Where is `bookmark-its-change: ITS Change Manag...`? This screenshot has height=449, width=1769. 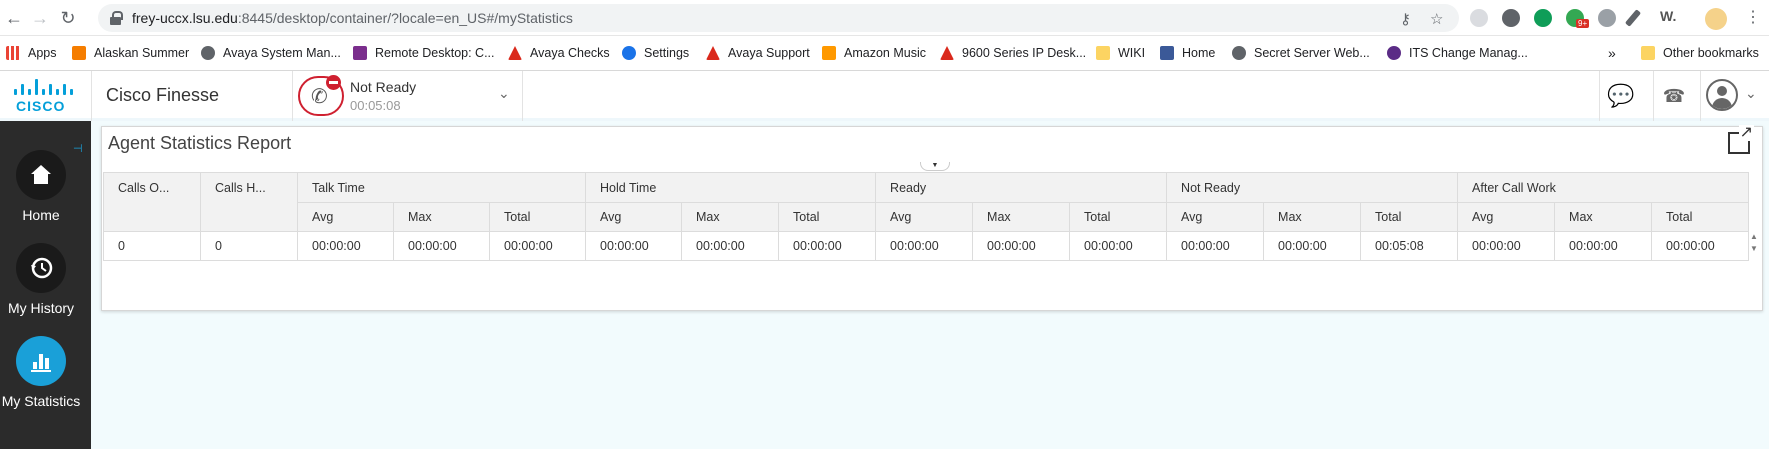 bookmark-its-change: ITS Change Manag... is located at coordinates (1457, 53).